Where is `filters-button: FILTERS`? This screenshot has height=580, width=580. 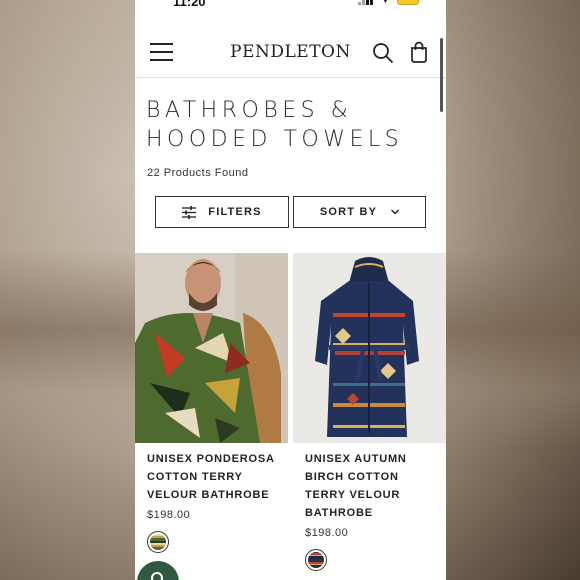 filters-button: FILTERS is located at coordinates (222, 212).